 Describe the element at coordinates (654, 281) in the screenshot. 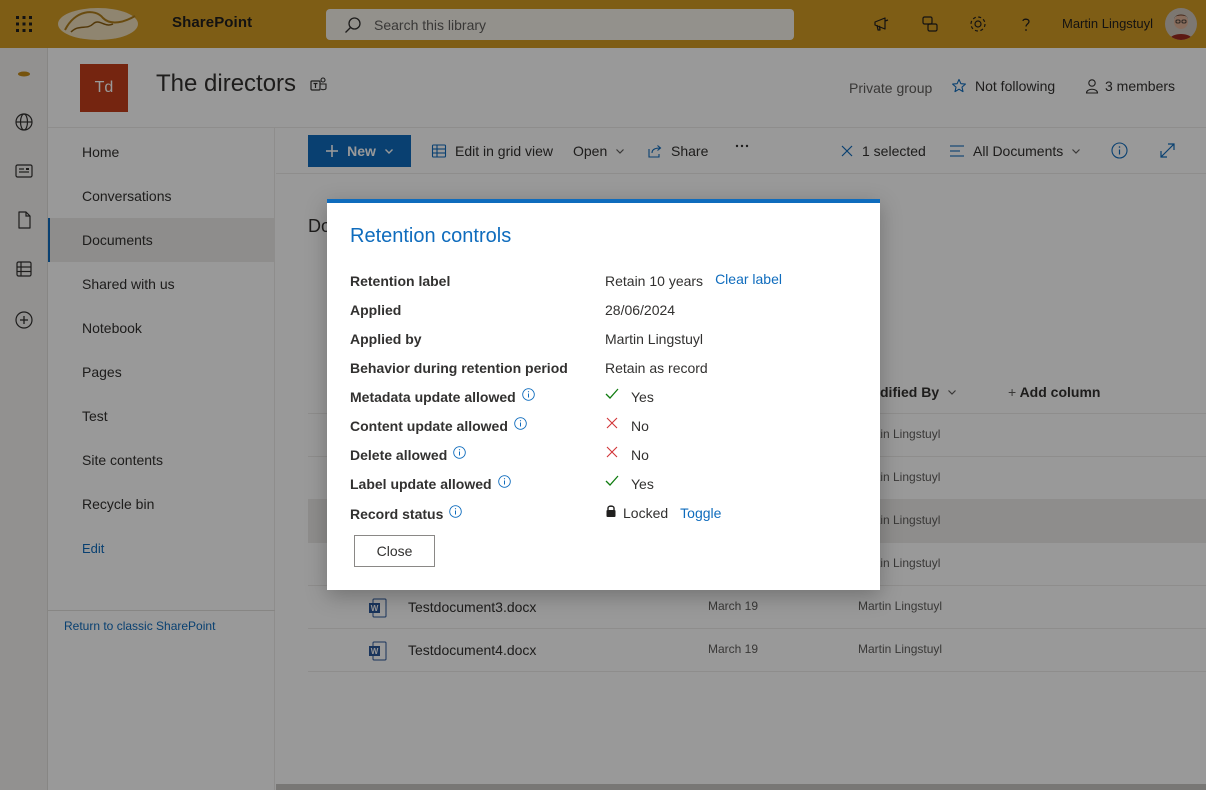

I see `retention-label-text: Retain 10 years` at that location.